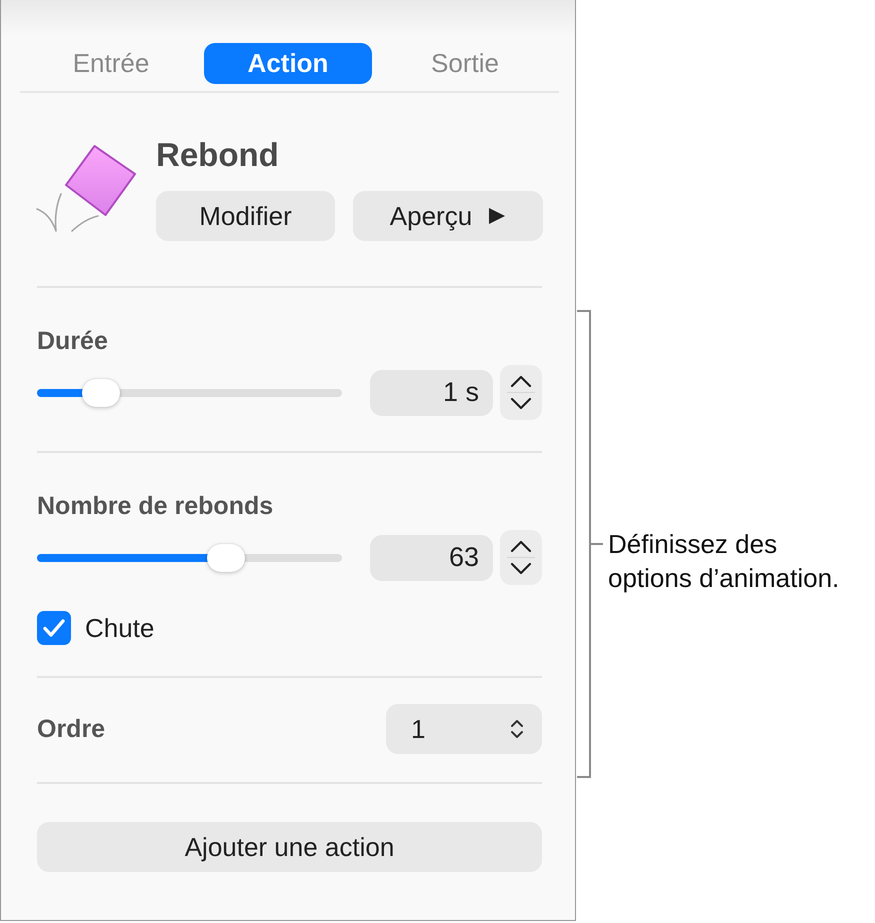  Describe the element at coordinates (497, 216) in the screenshot. I see `play-icon` at that location.